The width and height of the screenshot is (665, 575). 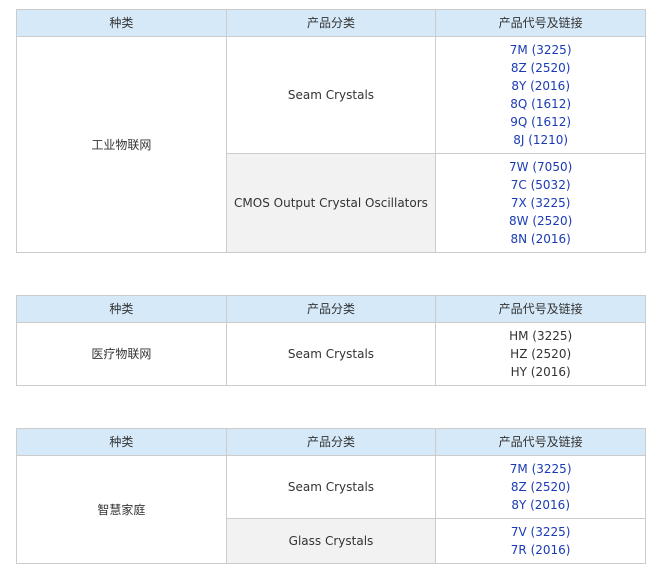 I want to click on product-code-cell: HM (3225) HZ (2520) HY (2016), so click(x=540, y=354).